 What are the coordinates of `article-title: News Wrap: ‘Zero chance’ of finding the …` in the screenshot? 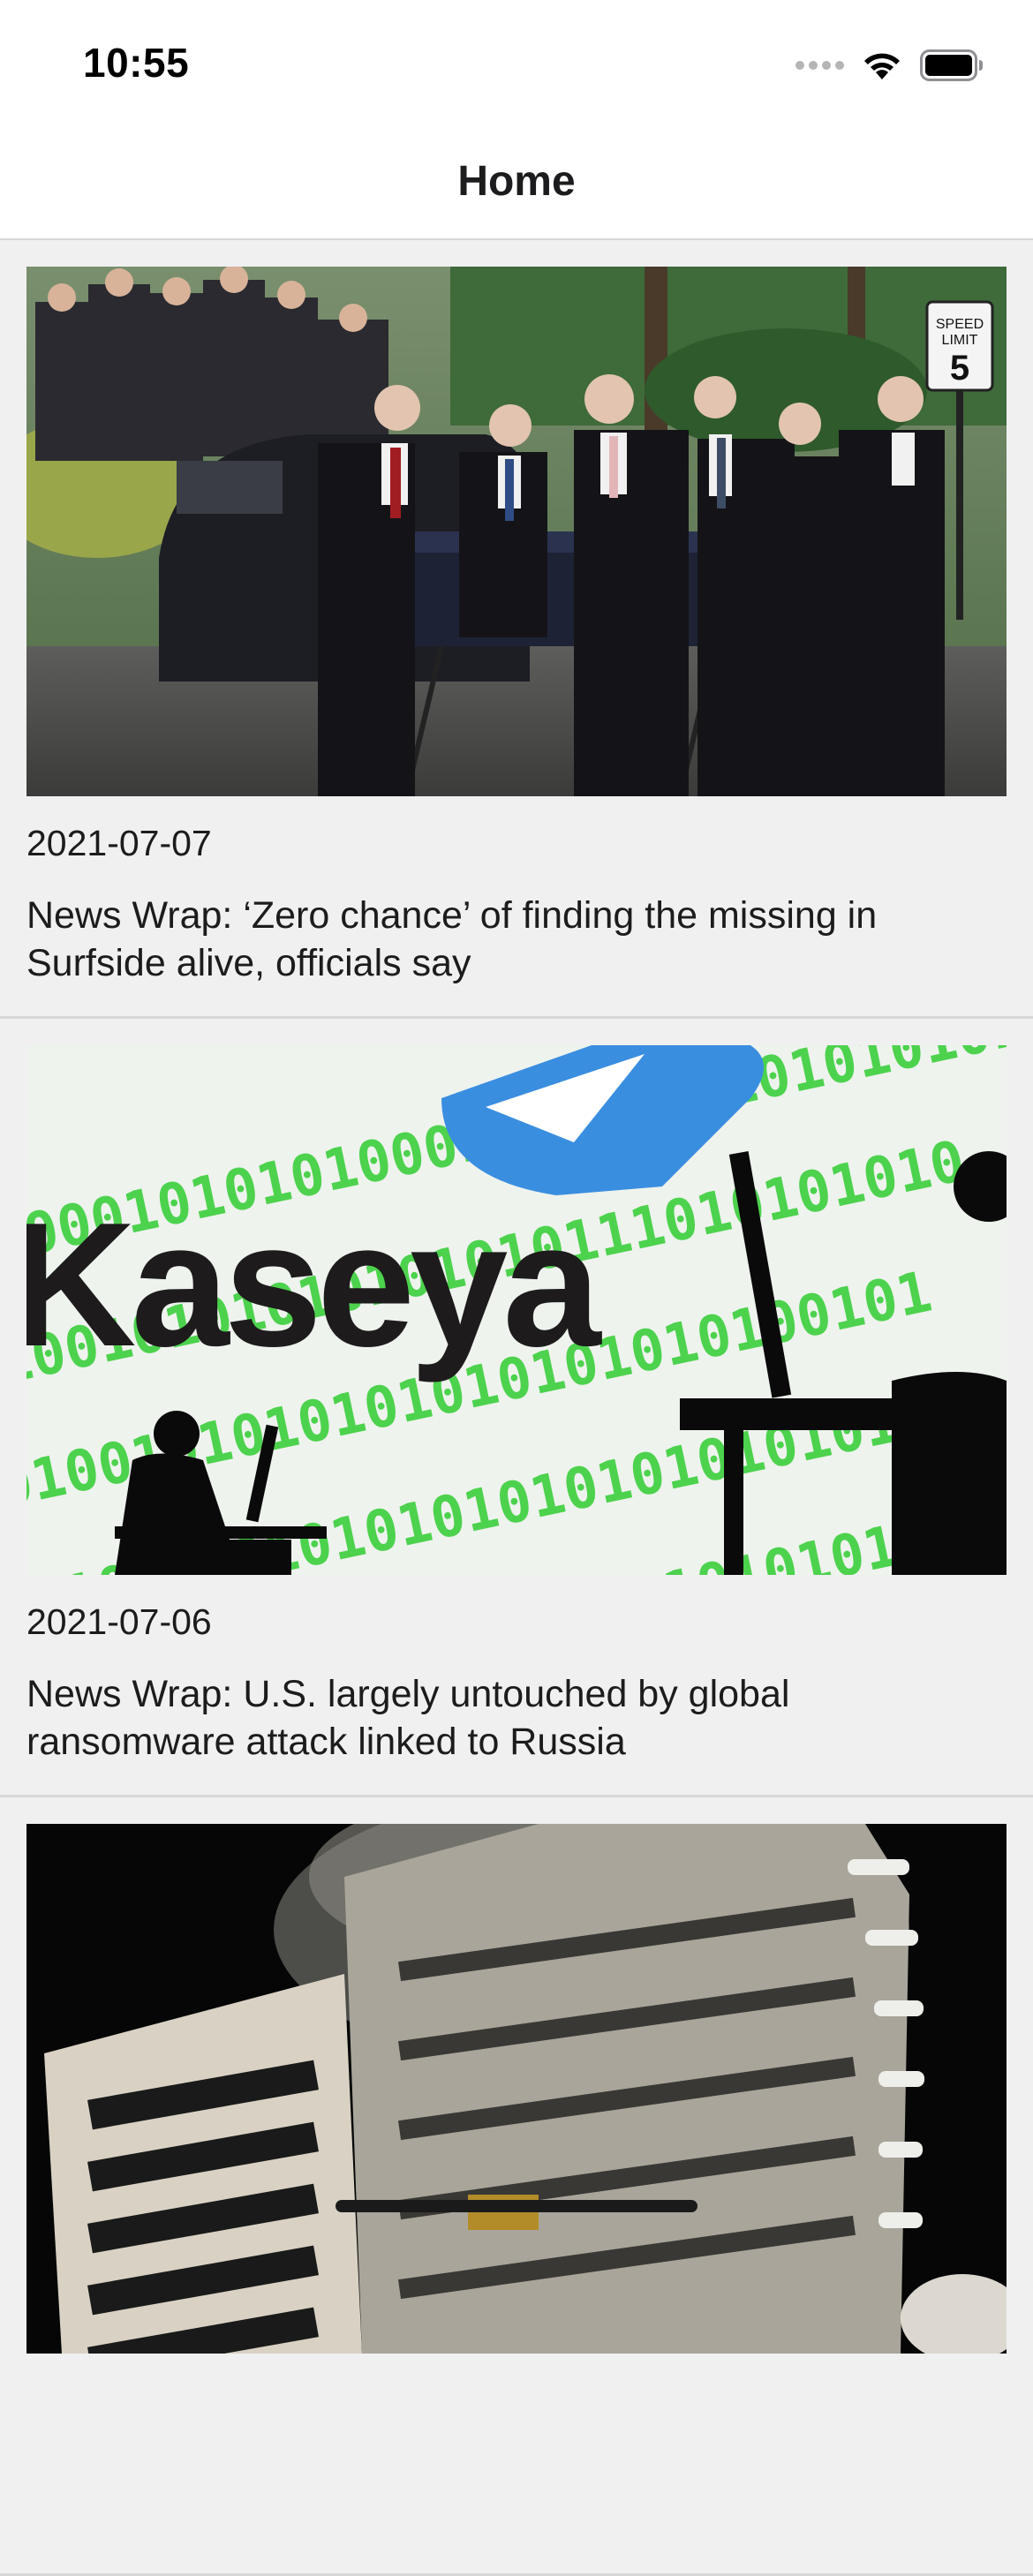 It's located at (512, 940).